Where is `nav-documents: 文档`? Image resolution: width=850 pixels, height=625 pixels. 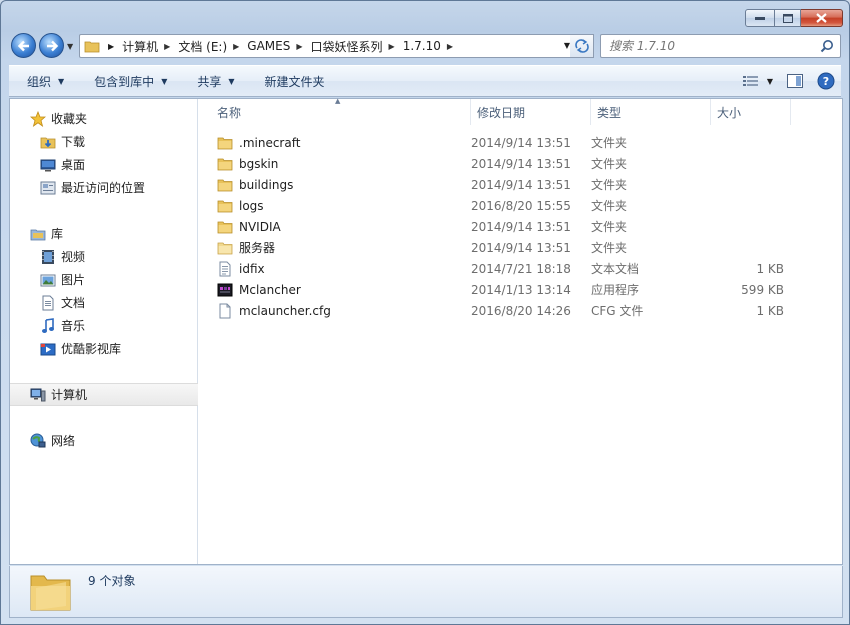
nav-documents: 文档 is located at coordinates (104, 302).